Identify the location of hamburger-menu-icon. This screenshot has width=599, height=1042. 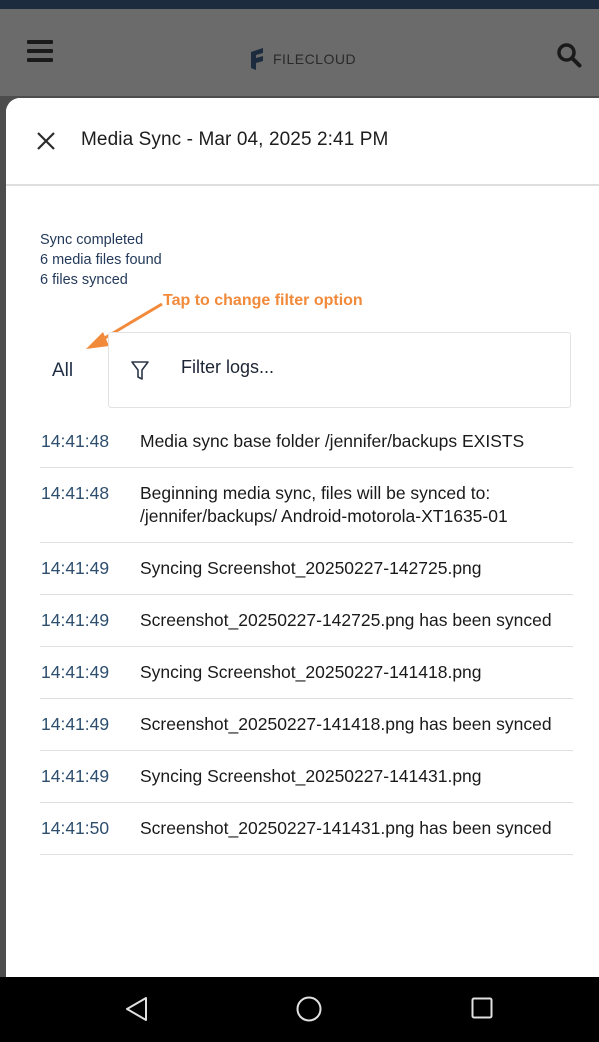
(40, 51).